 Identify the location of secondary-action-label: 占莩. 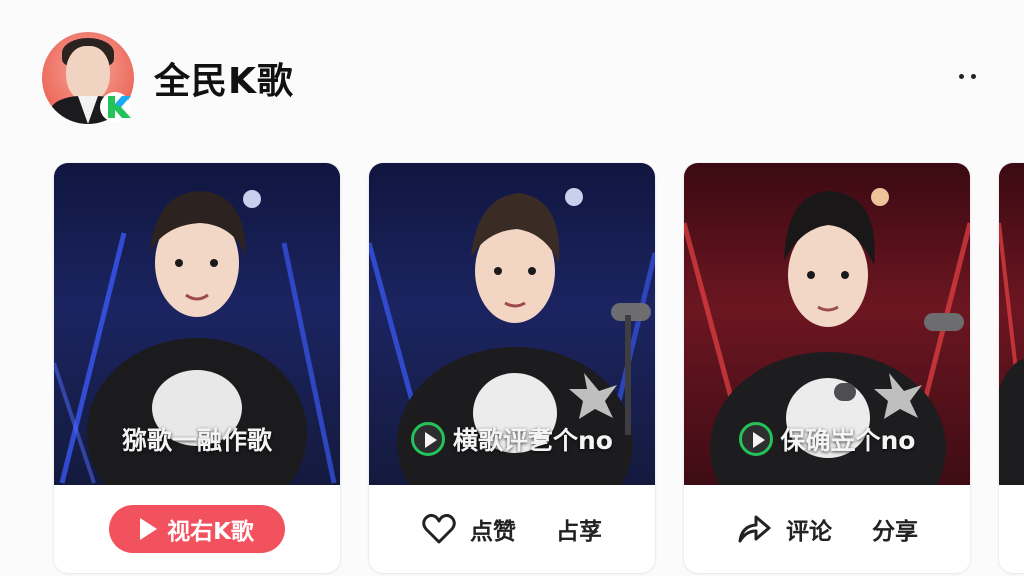
(579, 532).